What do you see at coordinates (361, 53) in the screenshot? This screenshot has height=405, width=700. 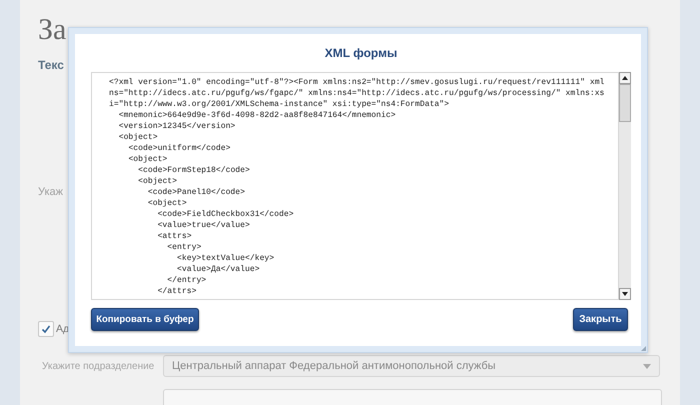 I see `dialog-title: XML формы` at bounding box center [361, 53].